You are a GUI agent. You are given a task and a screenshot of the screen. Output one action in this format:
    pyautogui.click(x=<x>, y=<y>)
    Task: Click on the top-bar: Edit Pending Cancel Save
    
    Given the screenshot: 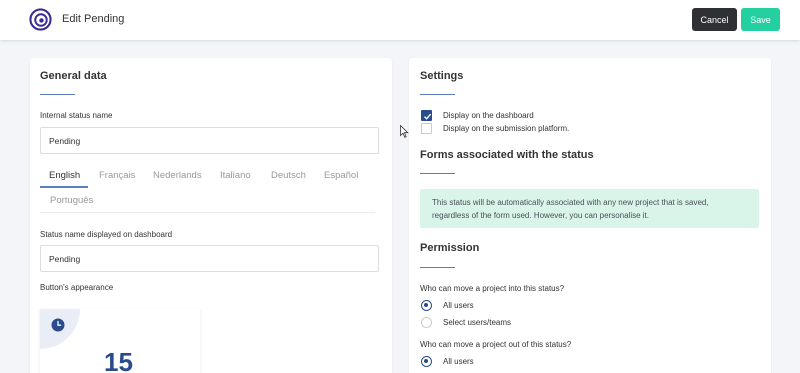 What is the action you would take?
    pyautogui.click(x=400, y=20)
    